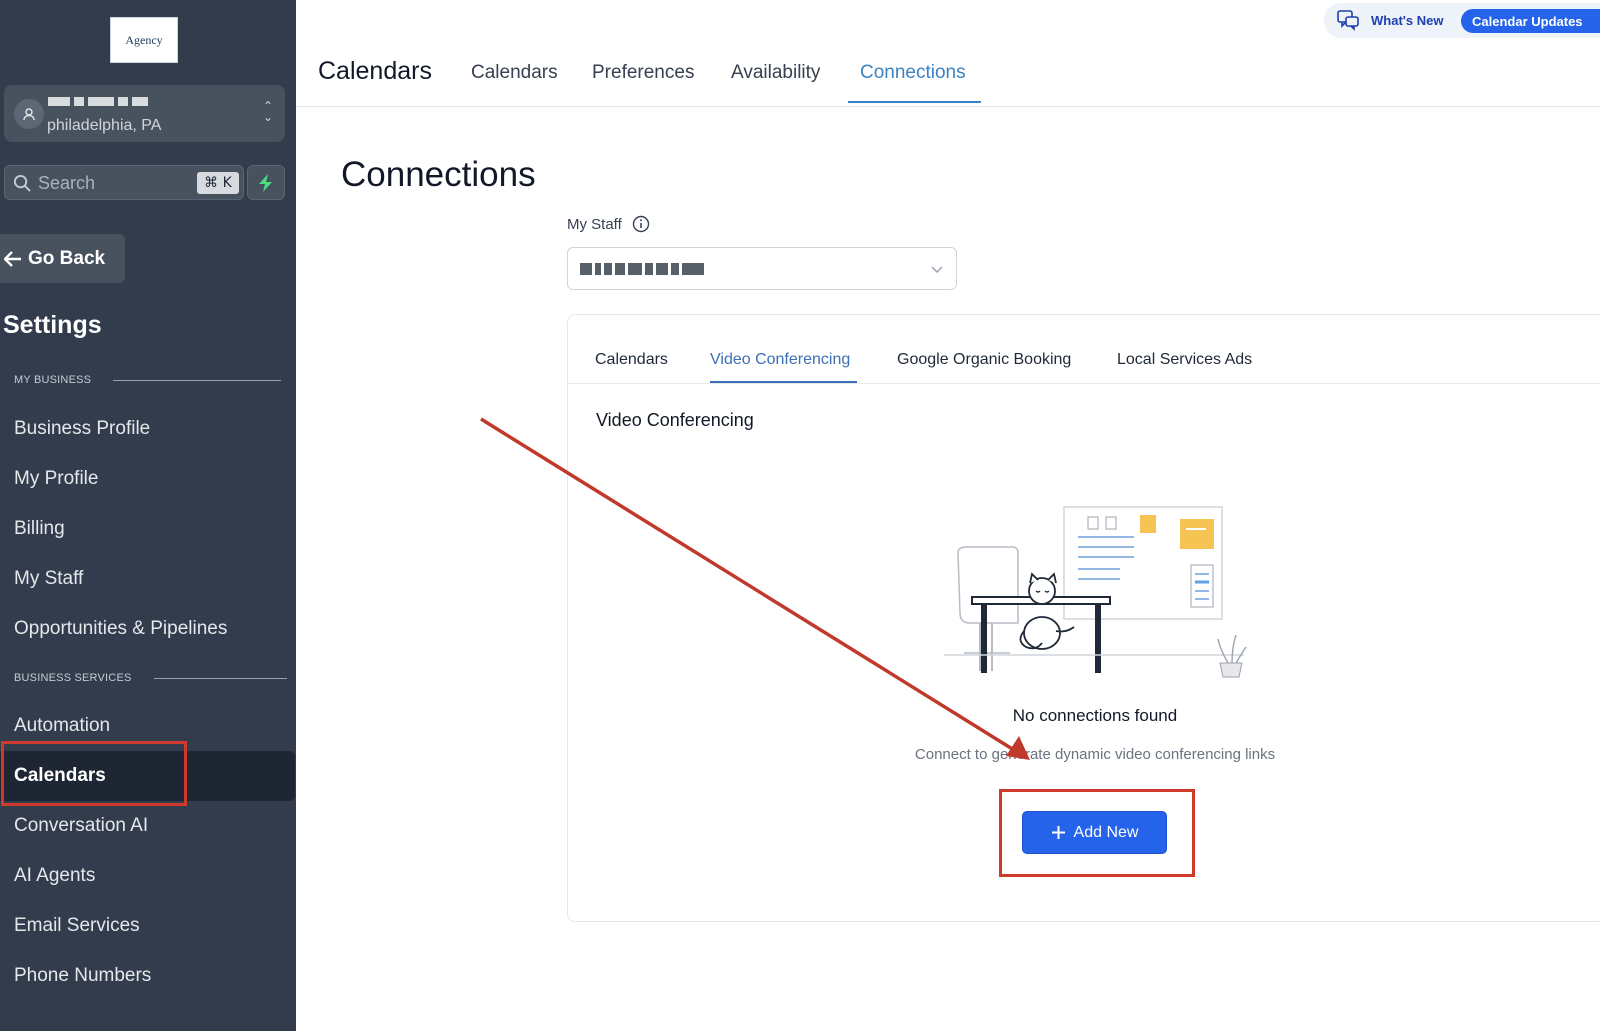 This screenshot has height=1031, width=1600. I want to click on search-icon, so click(22, 183).